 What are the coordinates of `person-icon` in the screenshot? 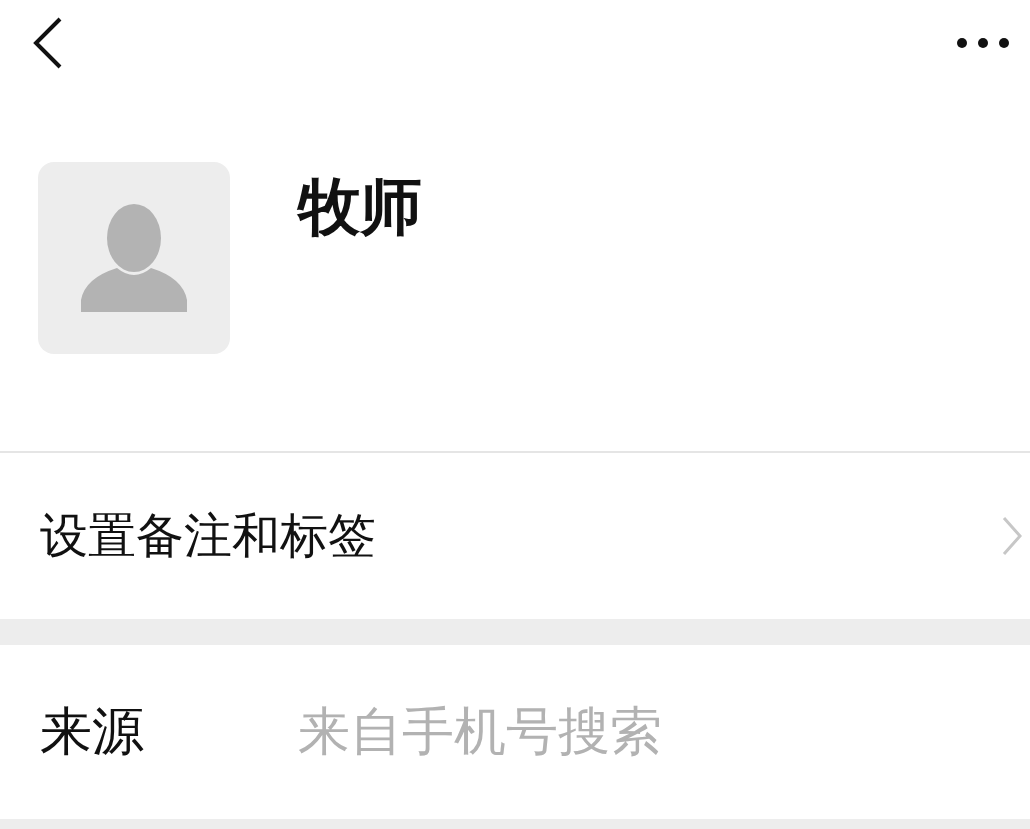 It's located at (134, 258).